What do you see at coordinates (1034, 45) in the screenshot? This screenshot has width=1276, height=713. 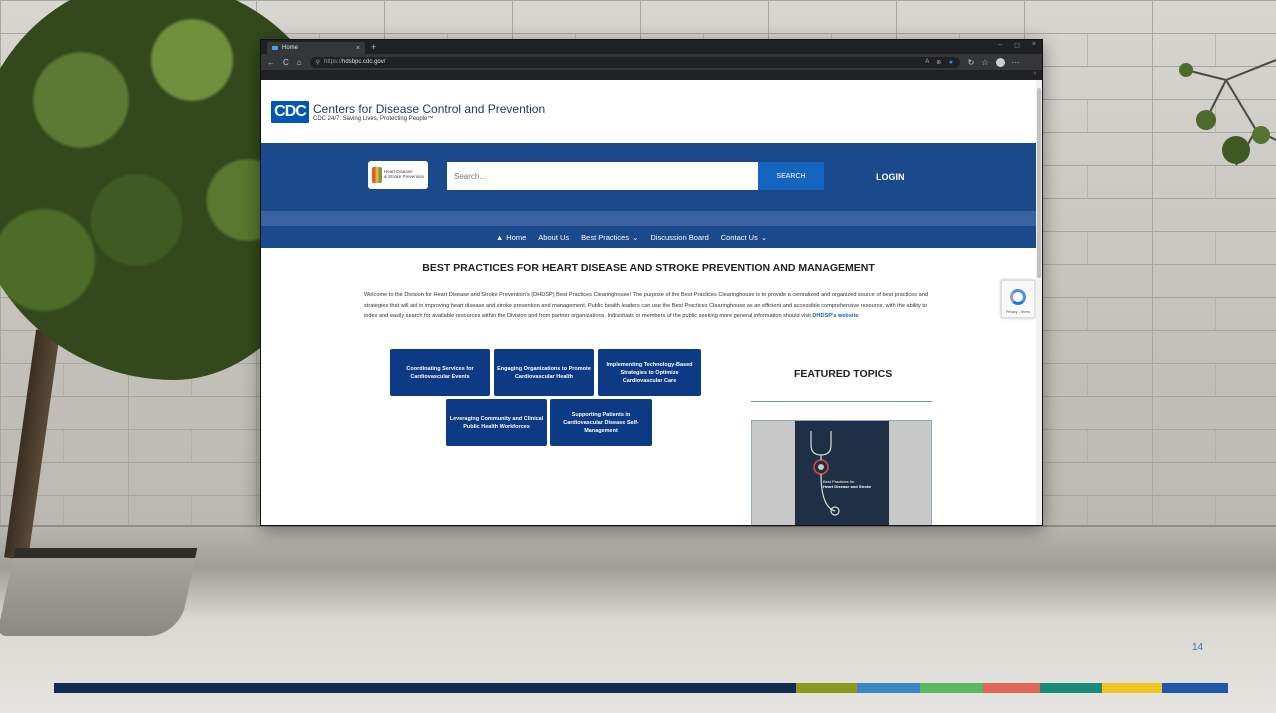 I see `close-window-button: ×` at bounding box center [1034, 45].